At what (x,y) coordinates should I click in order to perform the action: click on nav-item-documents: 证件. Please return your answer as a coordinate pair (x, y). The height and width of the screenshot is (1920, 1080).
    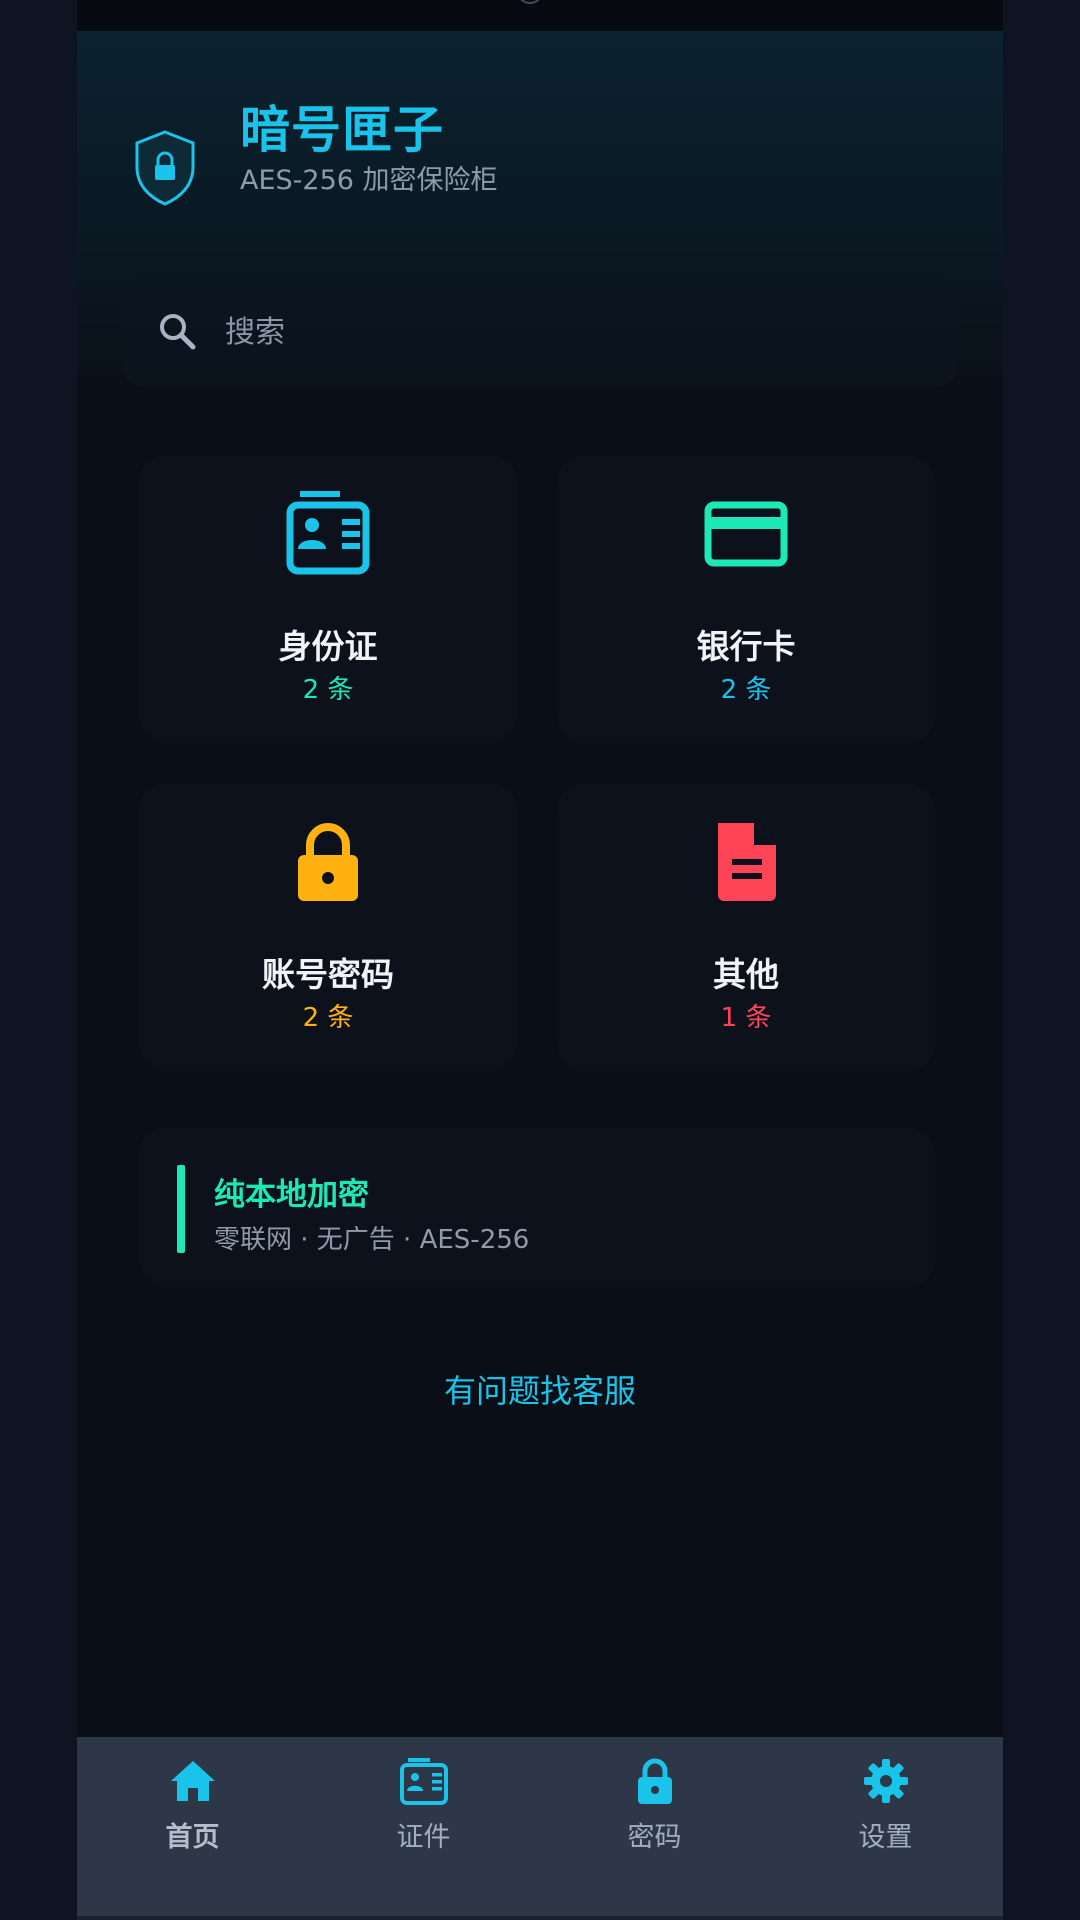
    Looking at the image, I should click on (423, 1826).